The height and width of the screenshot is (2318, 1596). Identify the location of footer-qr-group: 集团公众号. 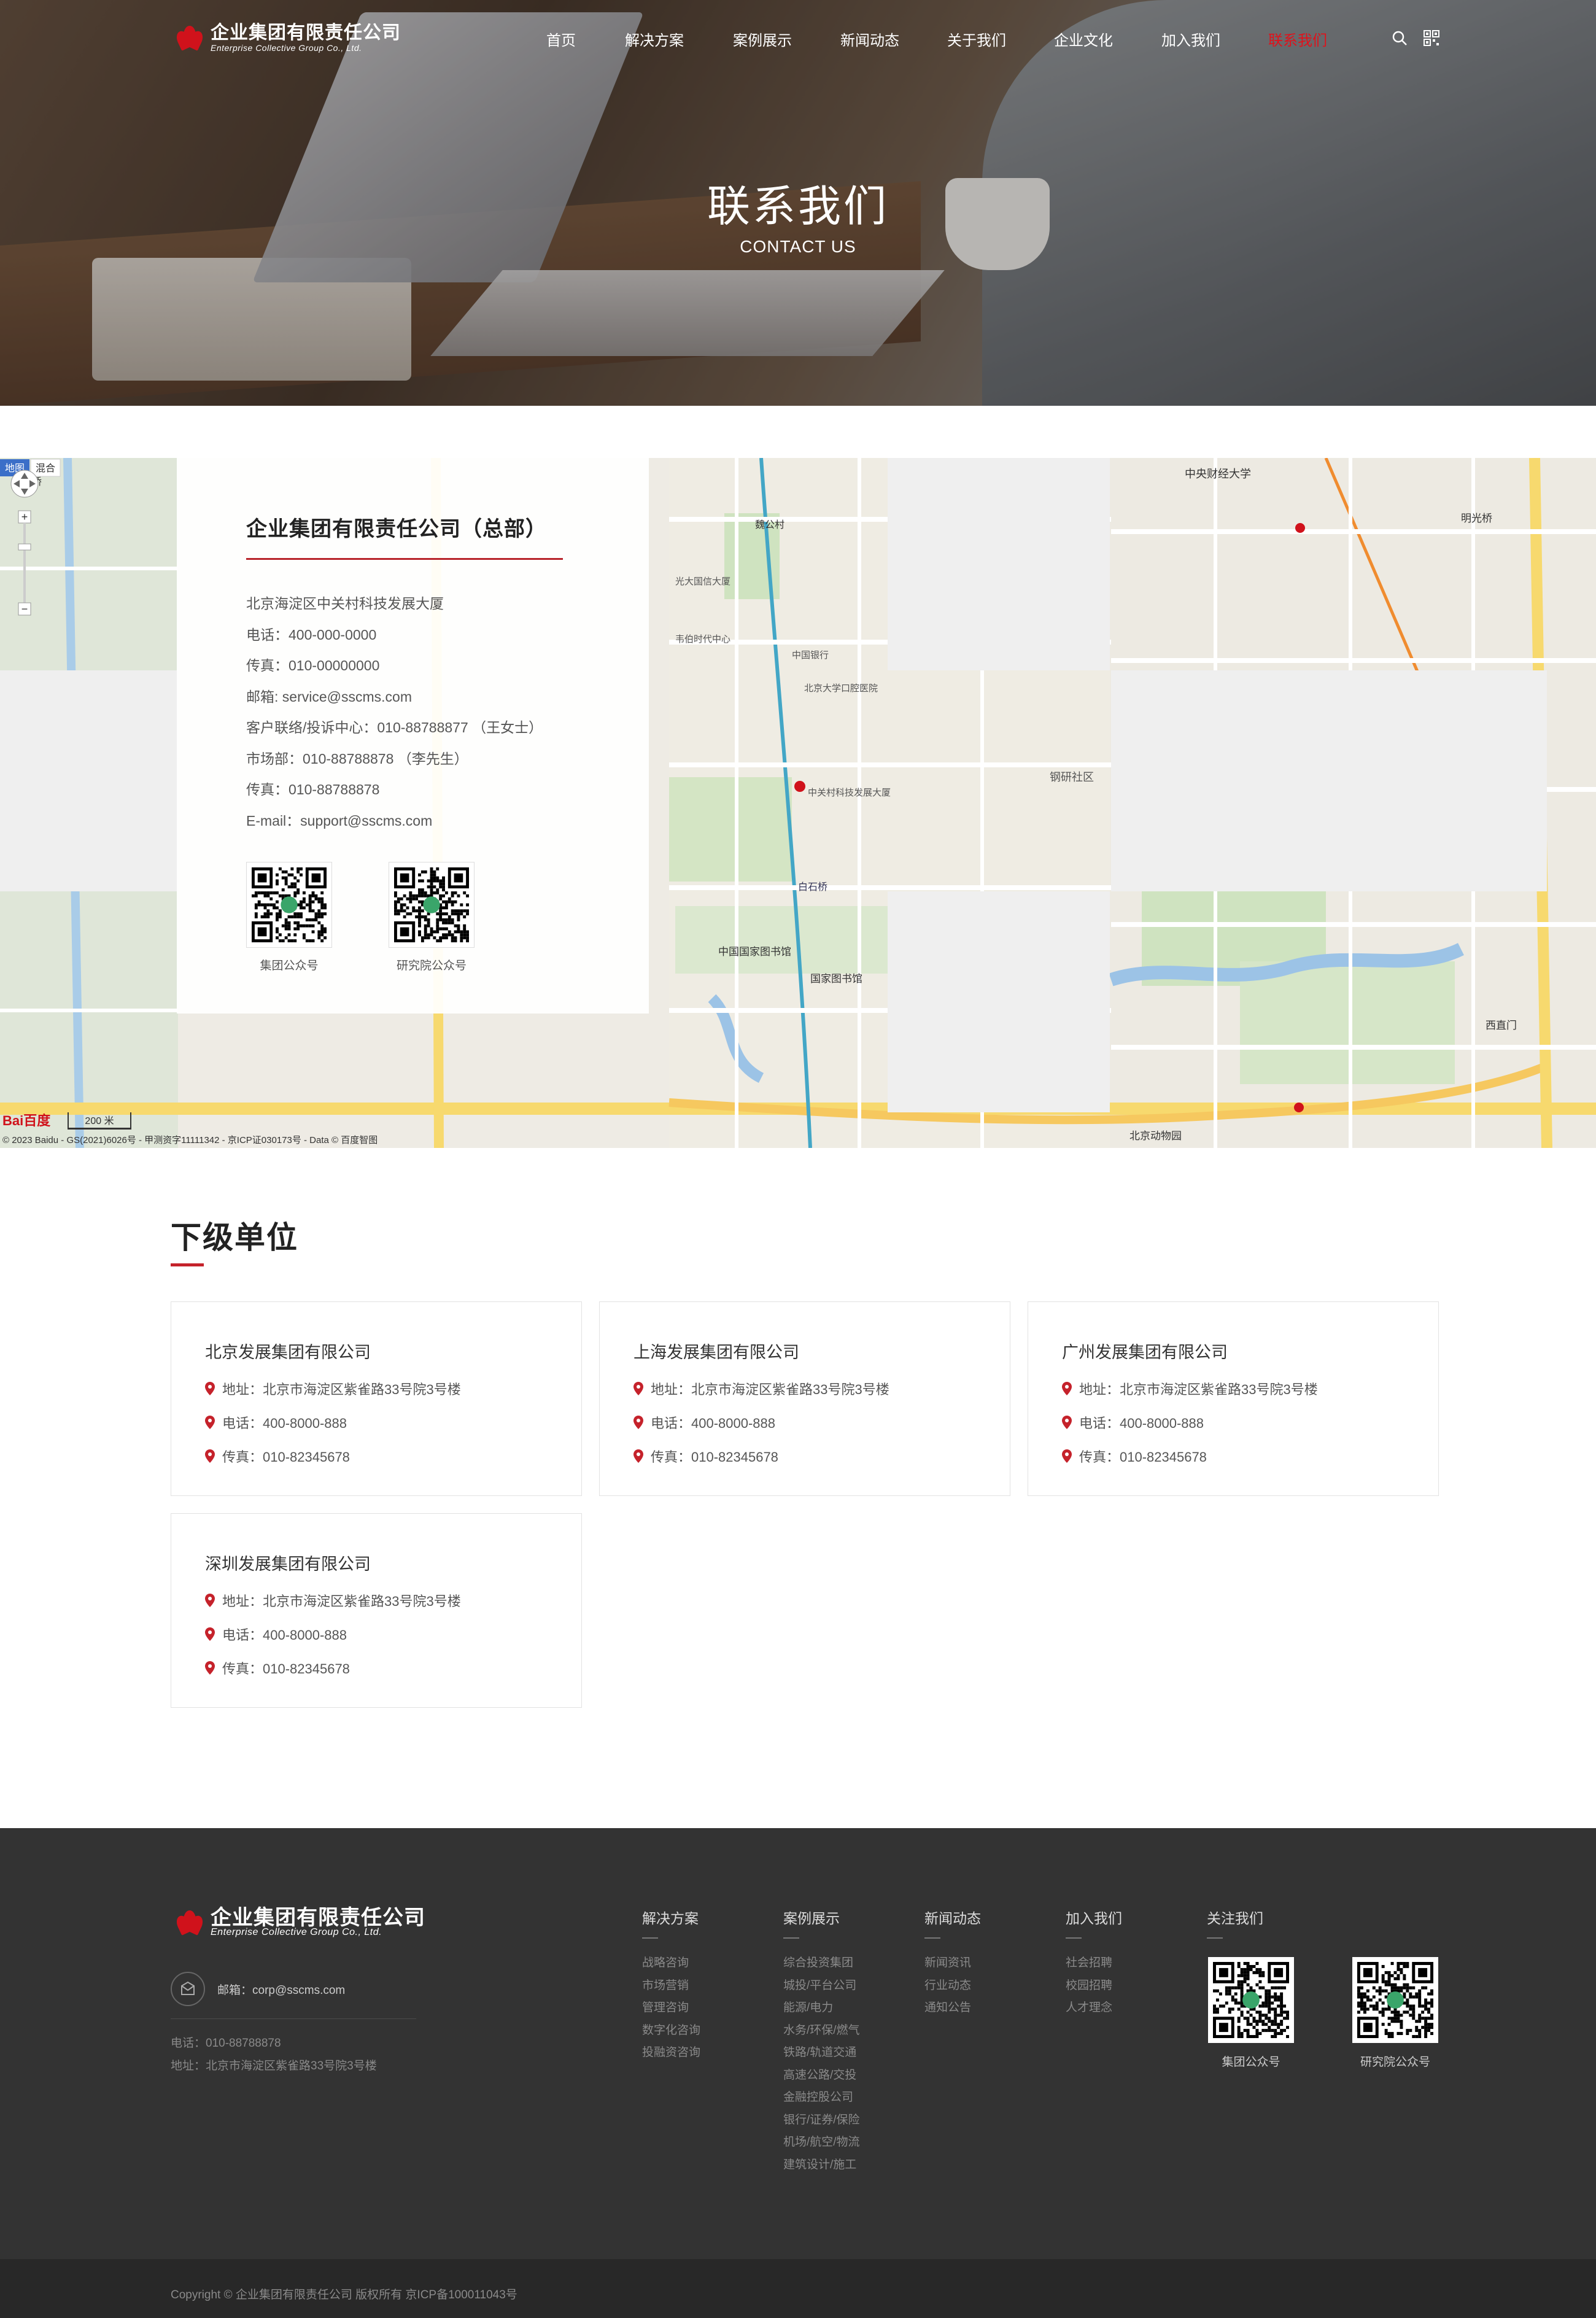
(1251, 2013).